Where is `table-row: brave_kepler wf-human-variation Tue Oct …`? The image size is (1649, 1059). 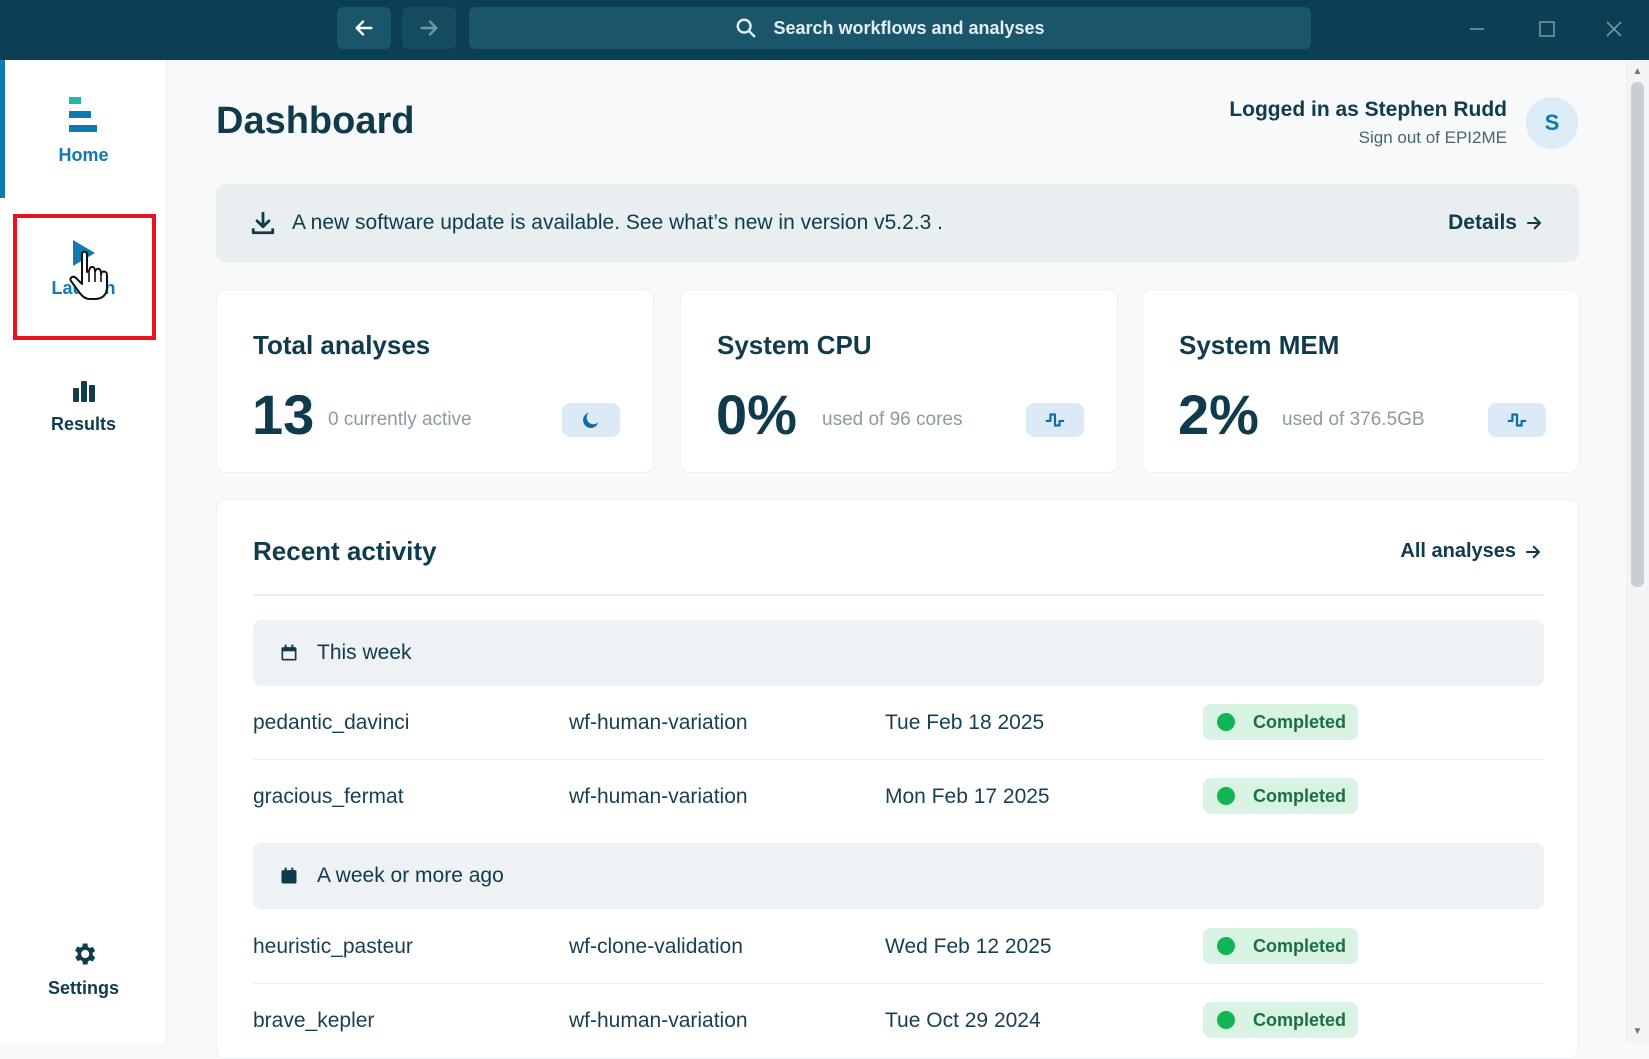
table-row: brave_kepler wf-human-variation Tue Oct … is located at coordinates (898, 1021).